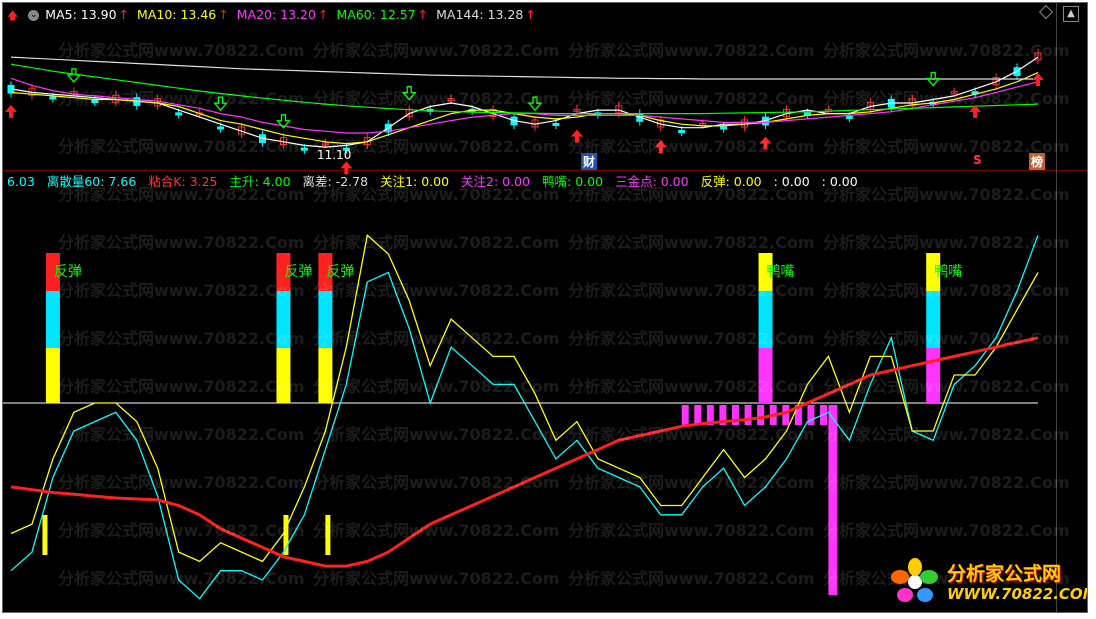 The image size is (1096, 619). What do you see at coordinates (74, 75) in the screenshot?
I see `sell-arrow-icon` at bounding box center [74, 75].